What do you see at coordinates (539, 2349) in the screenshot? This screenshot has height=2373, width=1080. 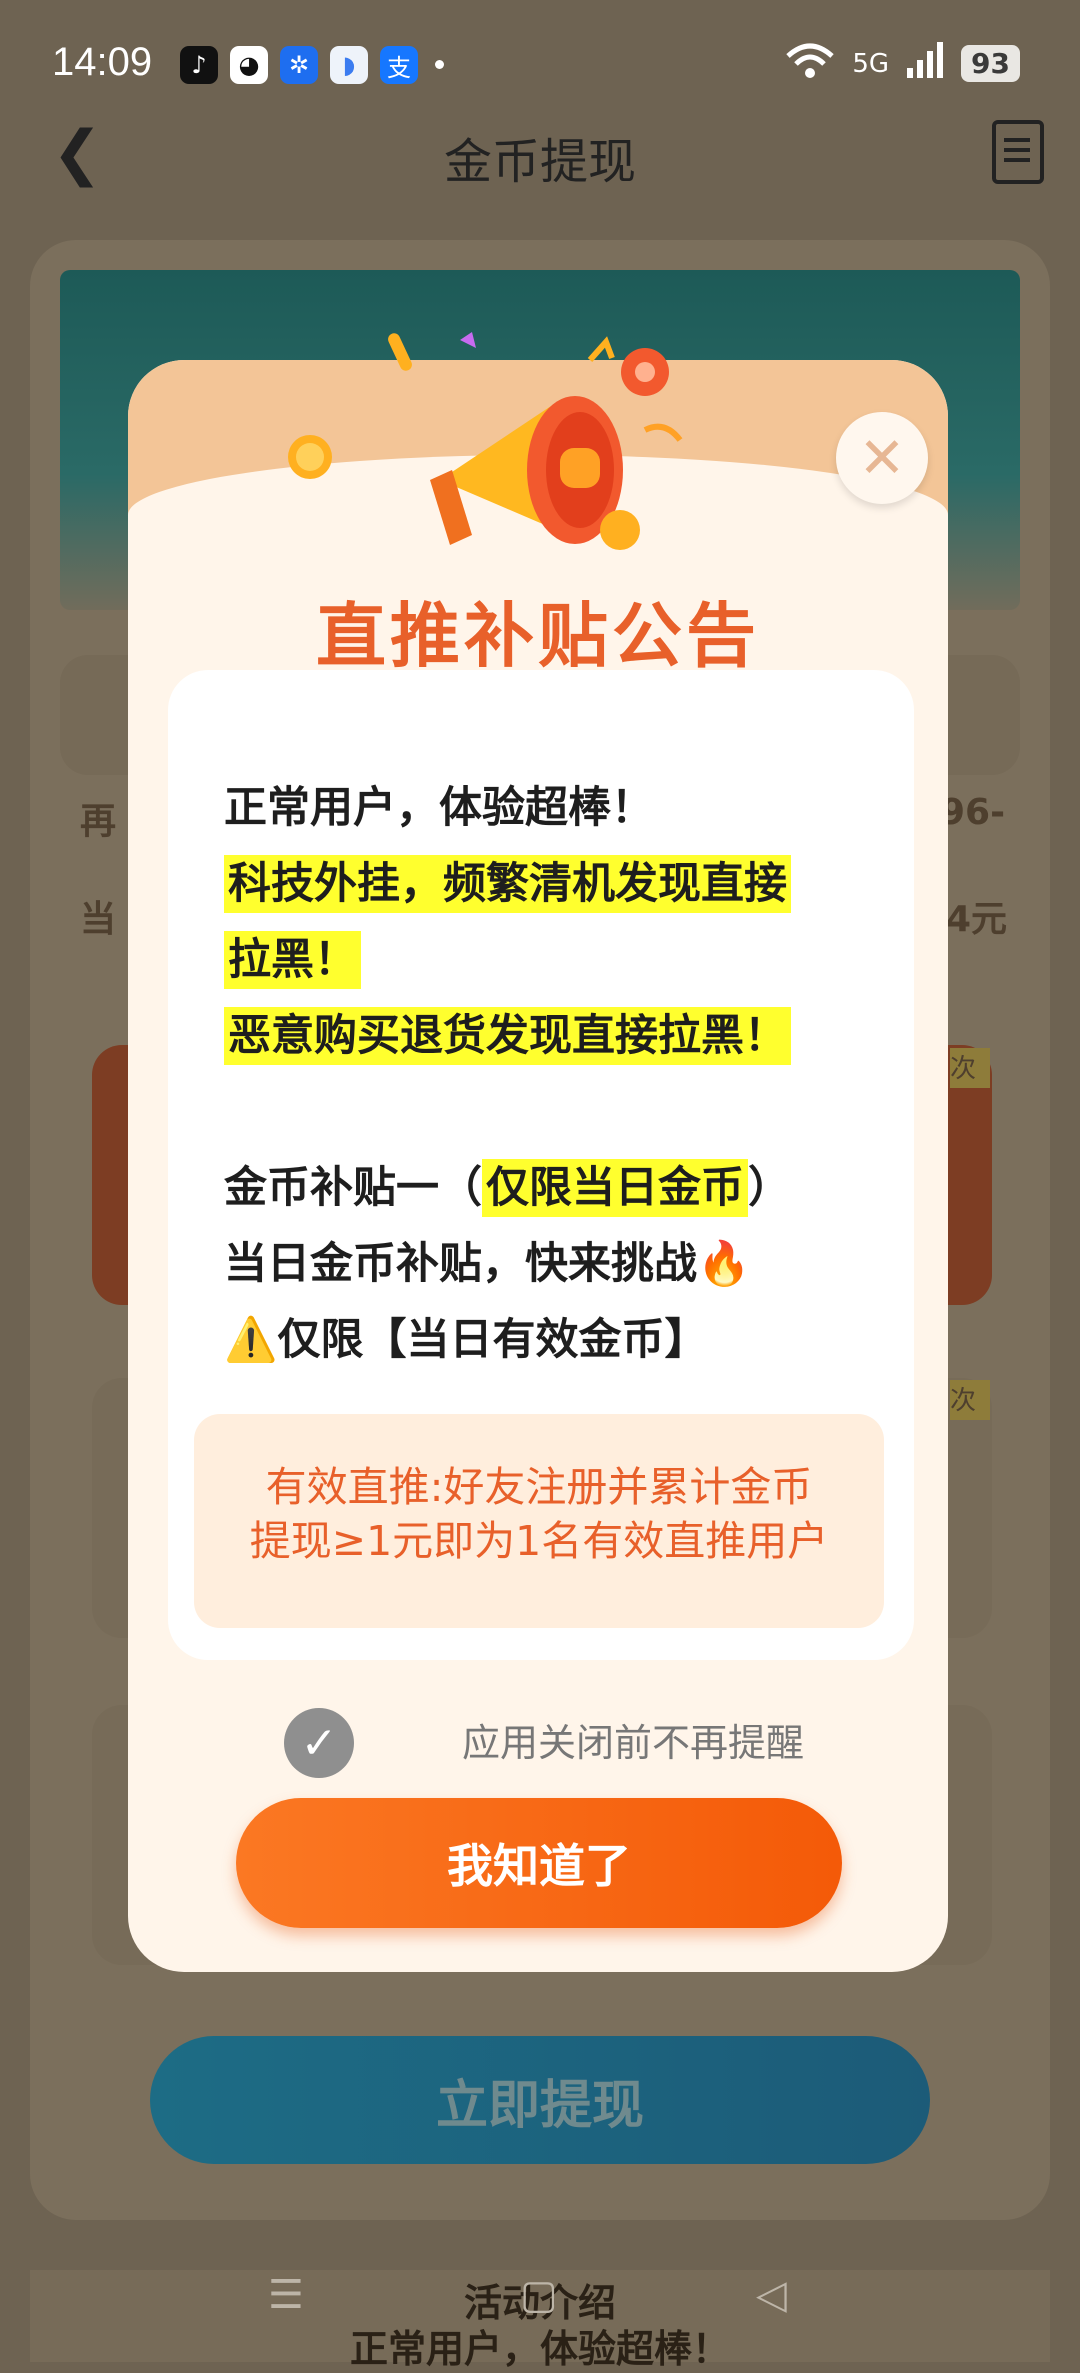 I see `activity-section-line: 正常用户，体验超棒！` at bounding box center [539, 2349].